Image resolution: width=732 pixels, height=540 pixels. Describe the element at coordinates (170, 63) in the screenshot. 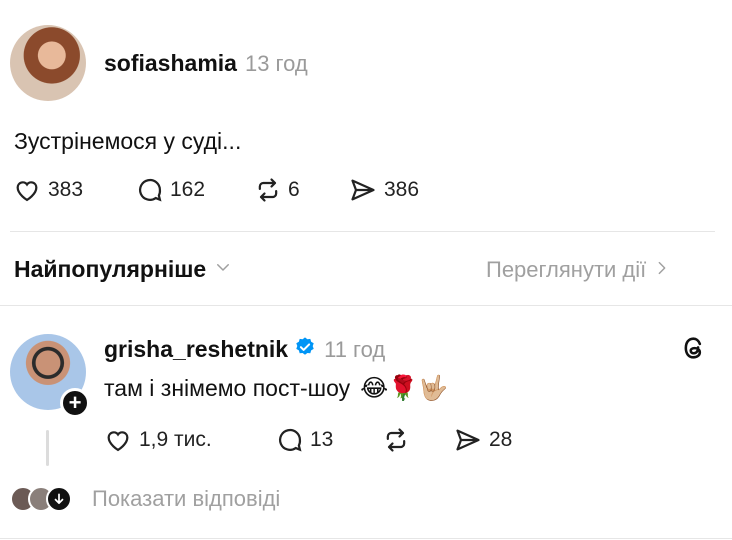

I see `post-username: sofiashamia` at that location.